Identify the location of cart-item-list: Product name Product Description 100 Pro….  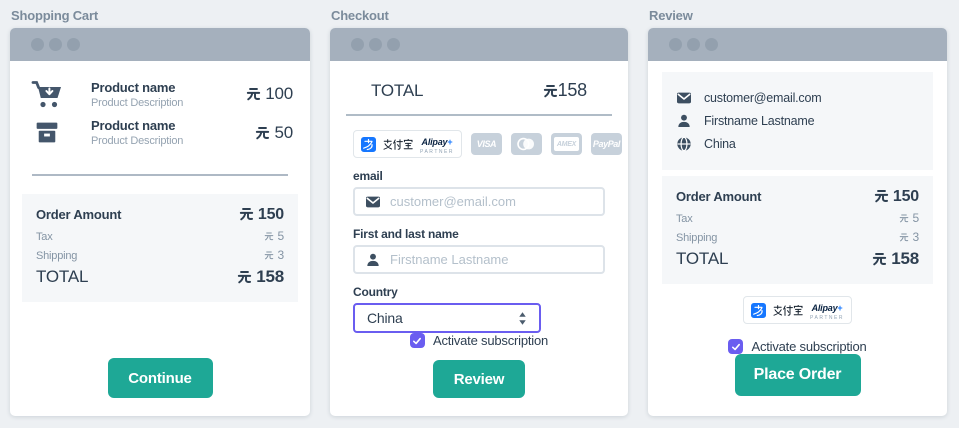
(160, 108).